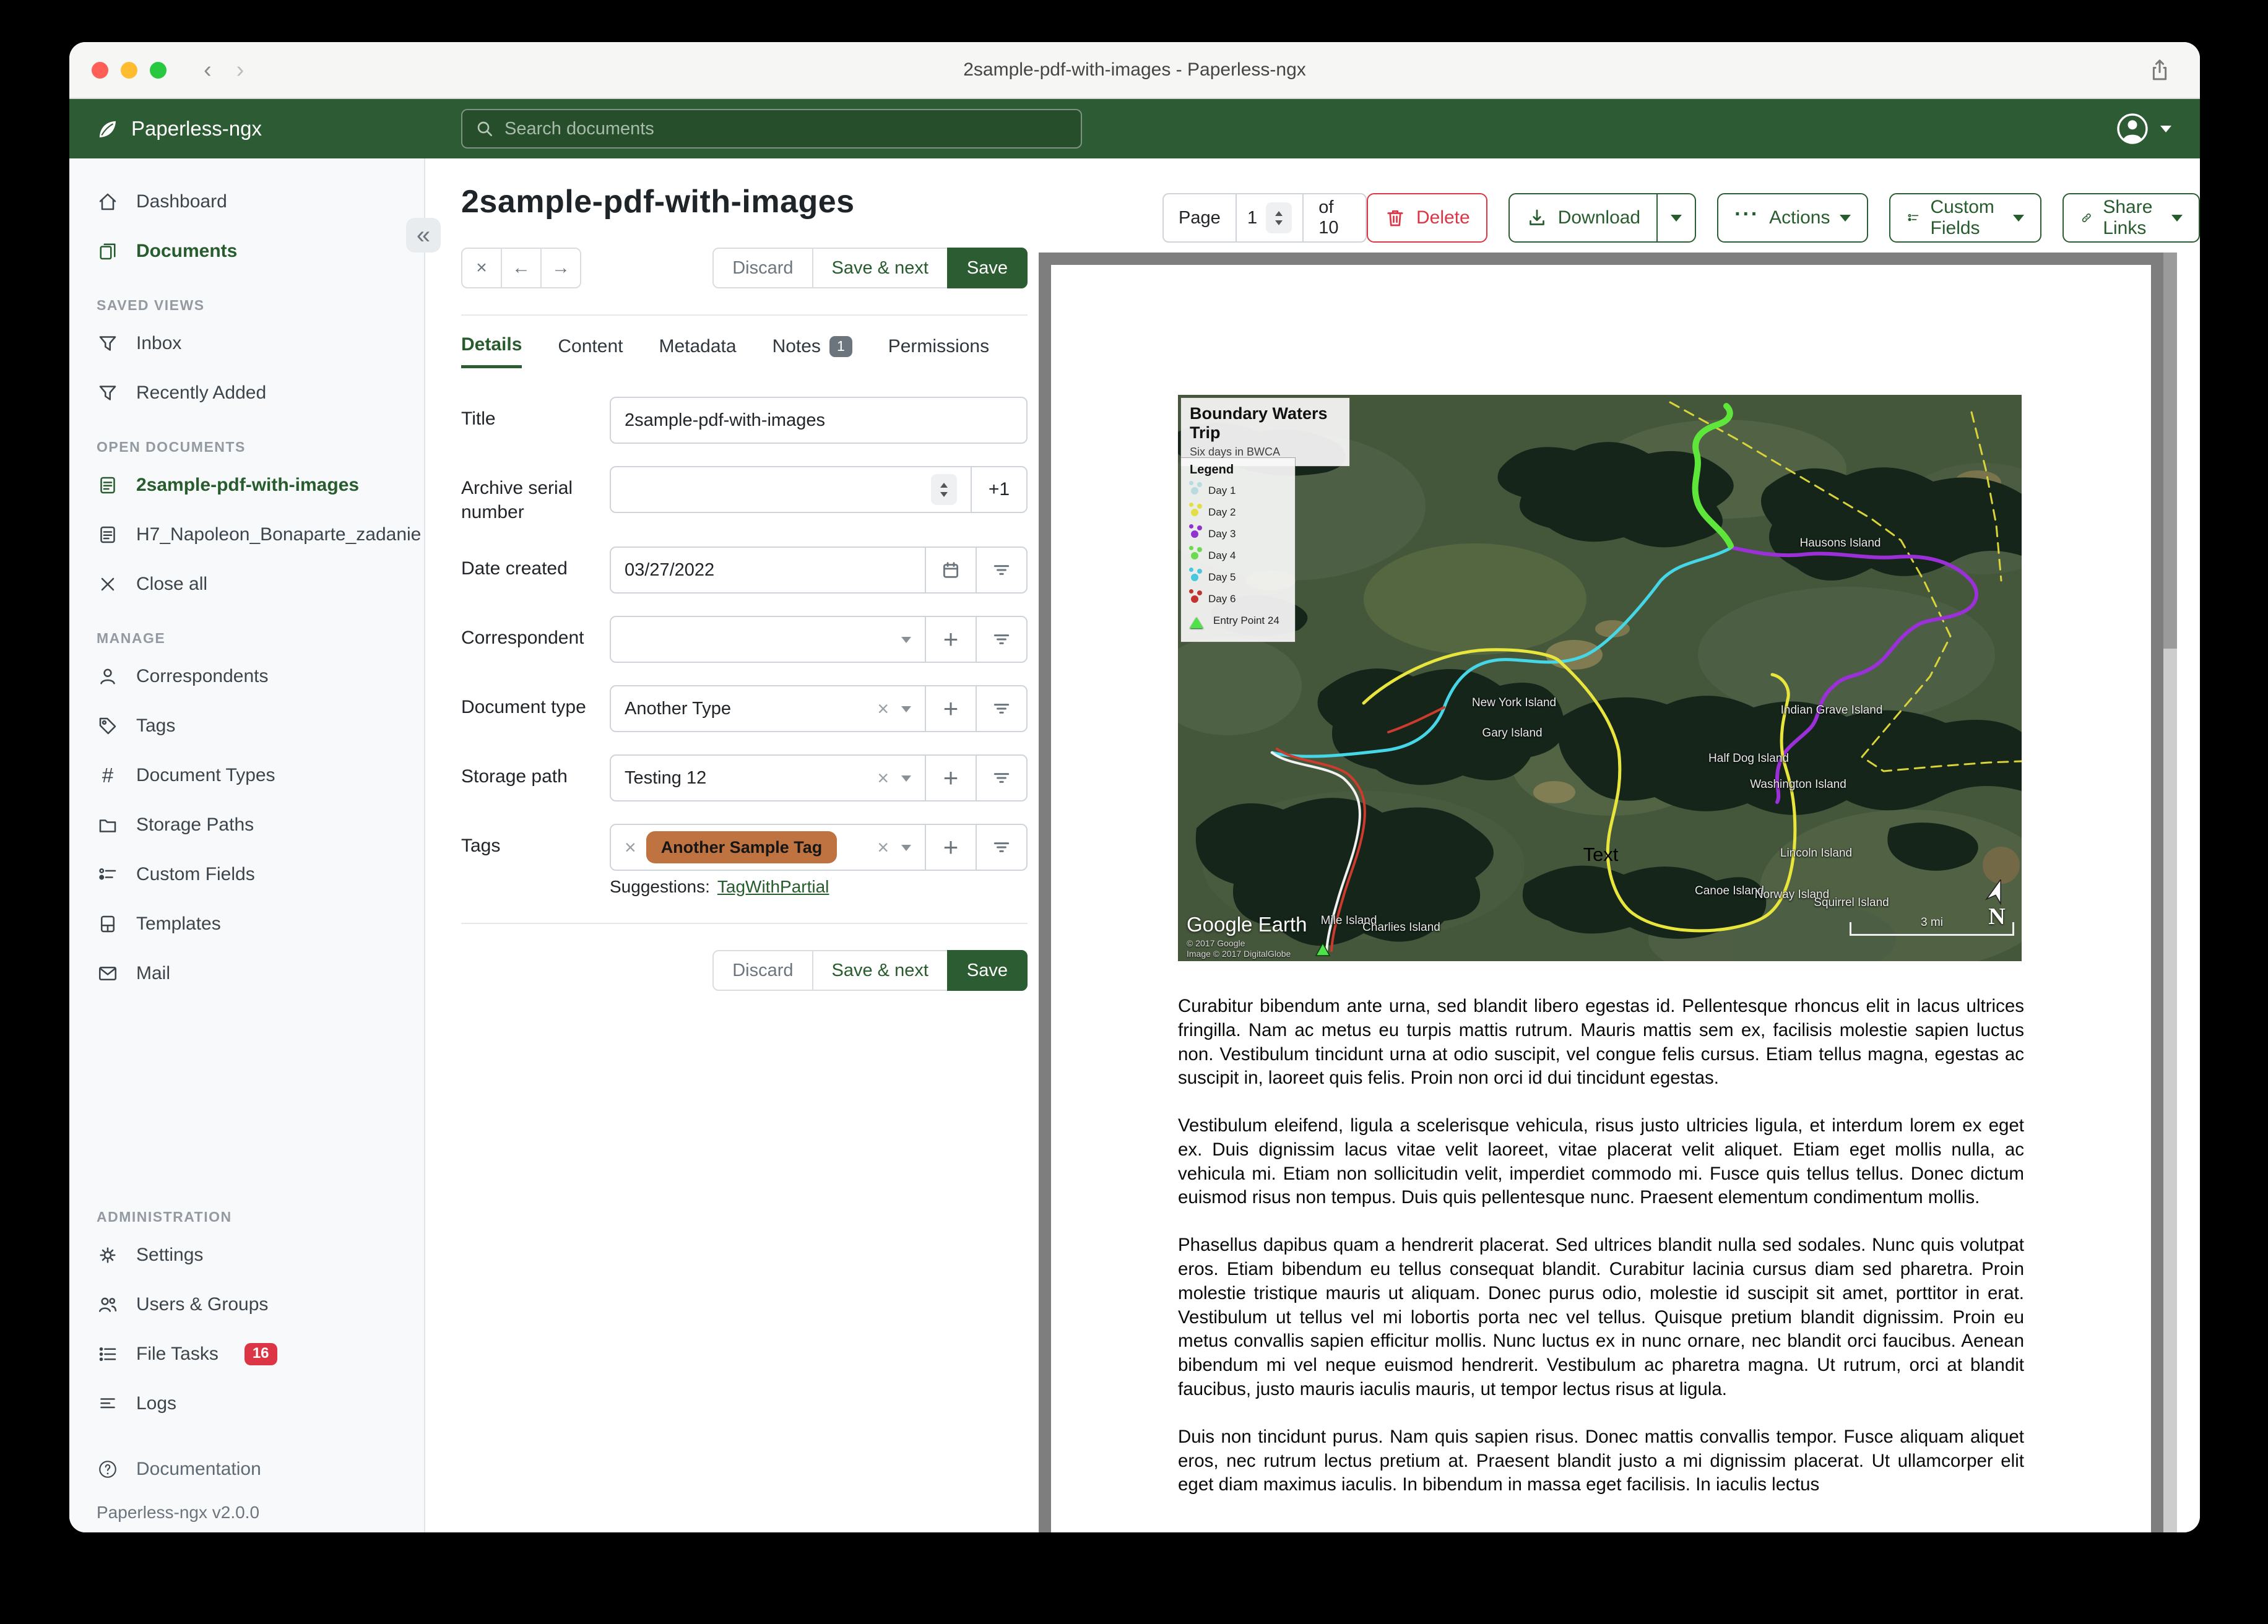  Describe the element at coordinates (246, 1255) in the screenshot. I see `sidebar-item-settings: Settings` at that location.